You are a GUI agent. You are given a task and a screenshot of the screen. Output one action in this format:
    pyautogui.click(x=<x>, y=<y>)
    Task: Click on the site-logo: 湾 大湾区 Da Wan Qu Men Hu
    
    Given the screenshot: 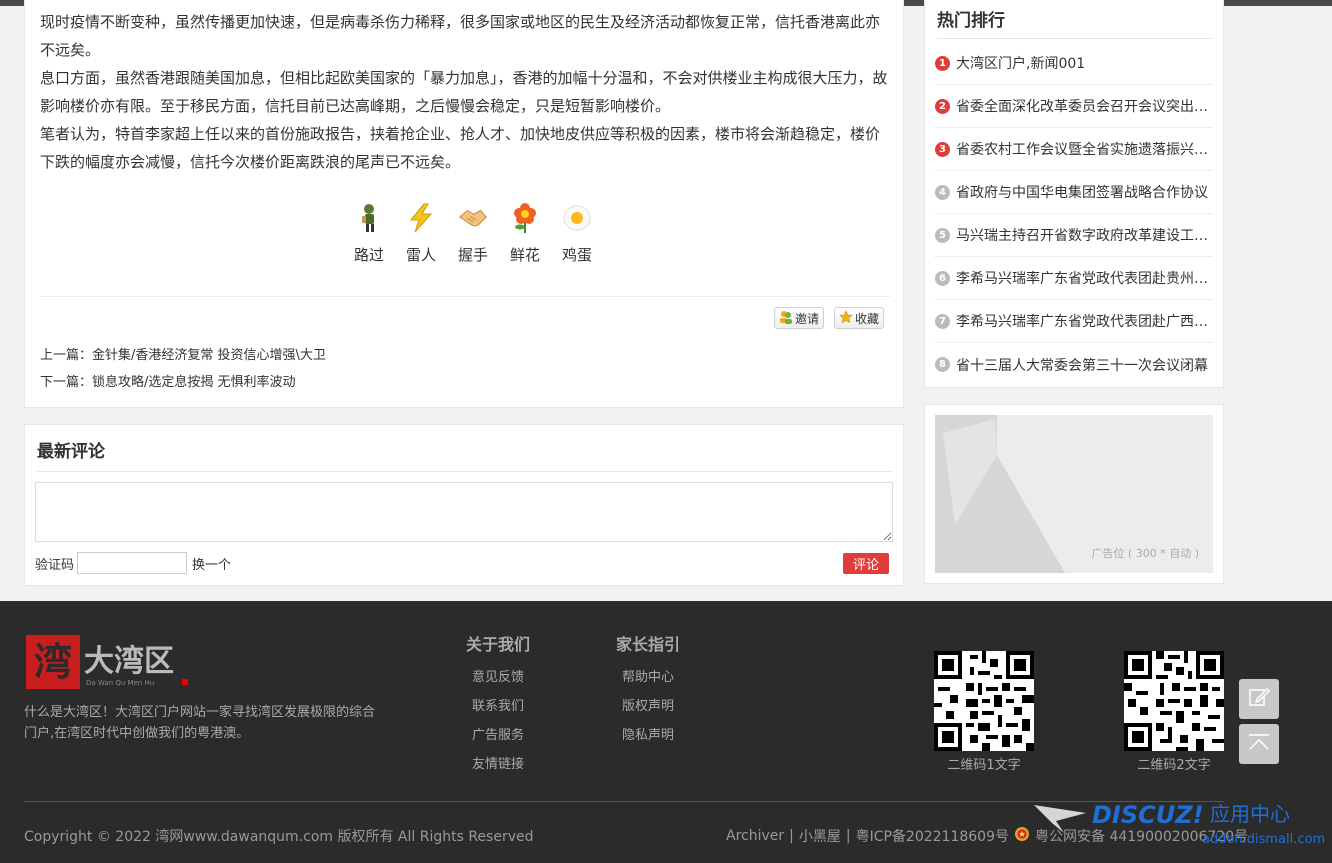 What is the action you would take?
    pyautogui.click(x=111, y=661)
    